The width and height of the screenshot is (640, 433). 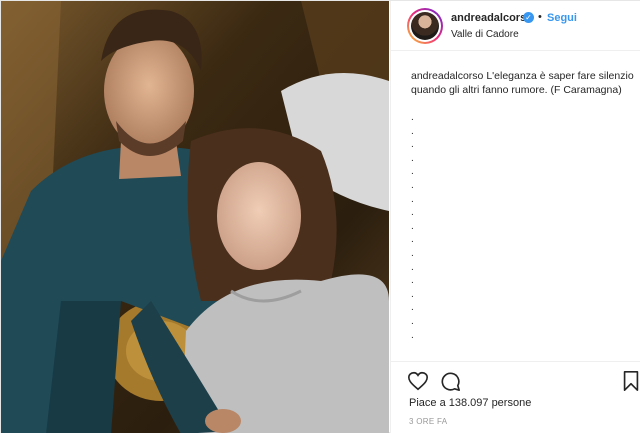 I want to click on username-link: andreadalcorso, so click(x=492, y=18).